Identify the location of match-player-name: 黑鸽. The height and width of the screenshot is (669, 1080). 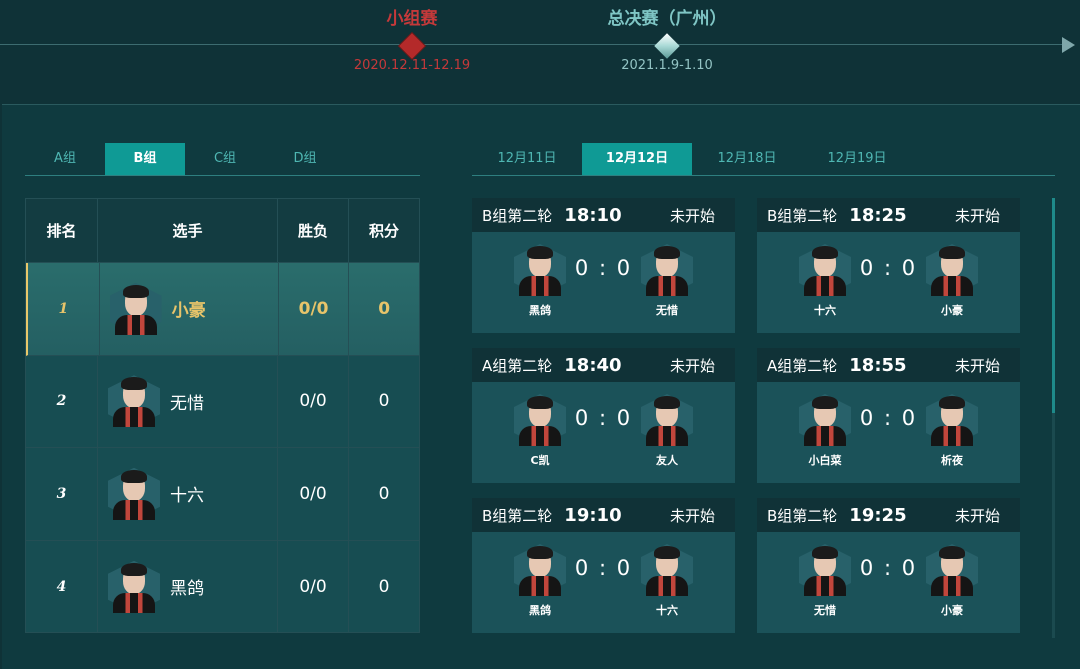
(540, 610).